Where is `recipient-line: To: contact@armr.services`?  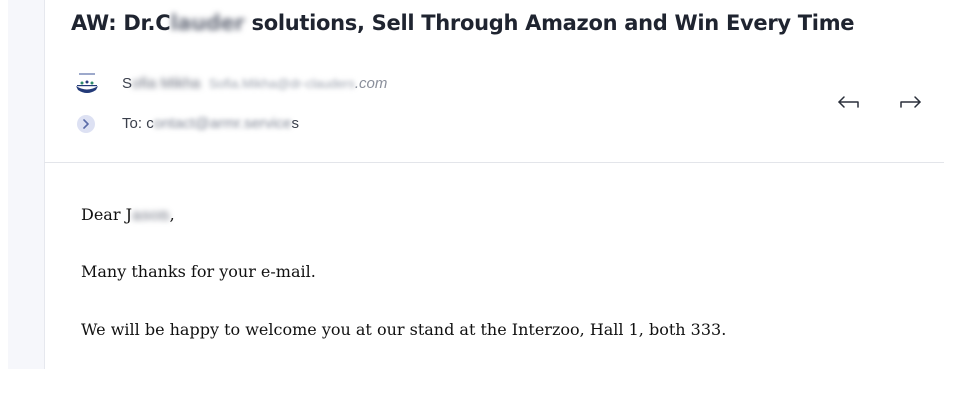
recipient-line: To: contact@armr.services is located at coordinates (210, 123).